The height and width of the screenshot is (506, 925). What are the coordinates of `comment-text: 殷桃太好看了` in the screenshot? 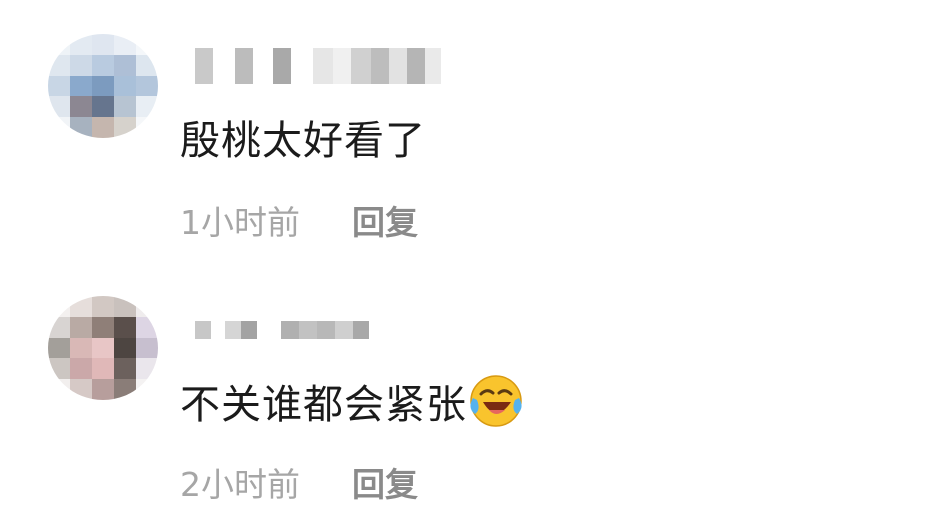 It's located at (303, 141).